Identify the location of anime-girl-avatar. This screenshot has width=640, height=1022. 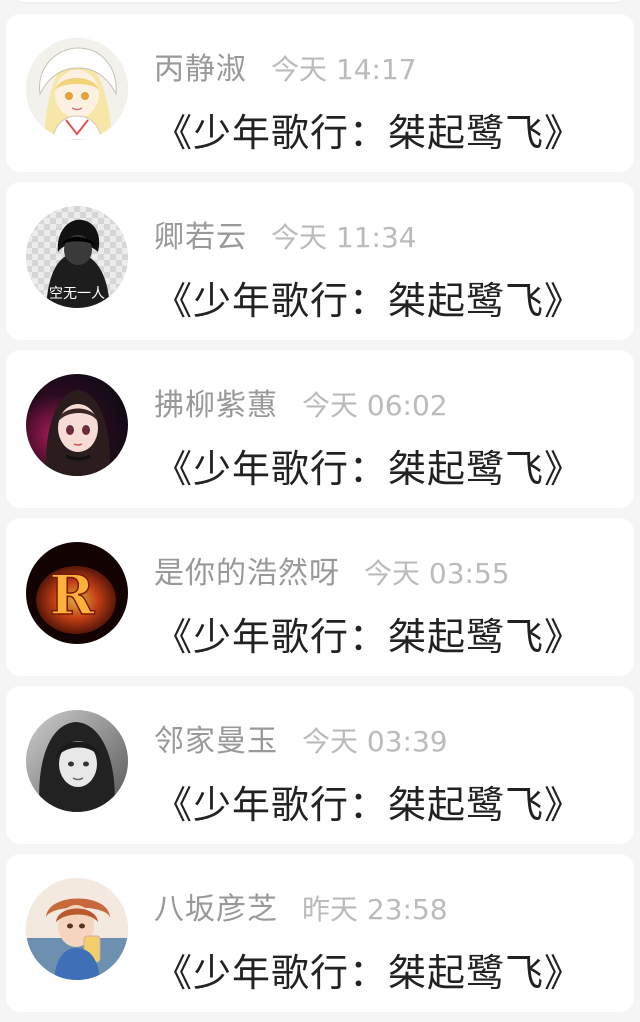
(77, 89).